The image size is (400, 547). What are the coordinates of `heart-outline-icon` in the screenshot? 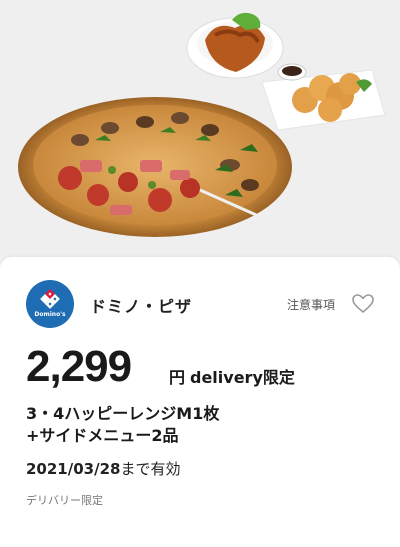 It's located at (363, 303).